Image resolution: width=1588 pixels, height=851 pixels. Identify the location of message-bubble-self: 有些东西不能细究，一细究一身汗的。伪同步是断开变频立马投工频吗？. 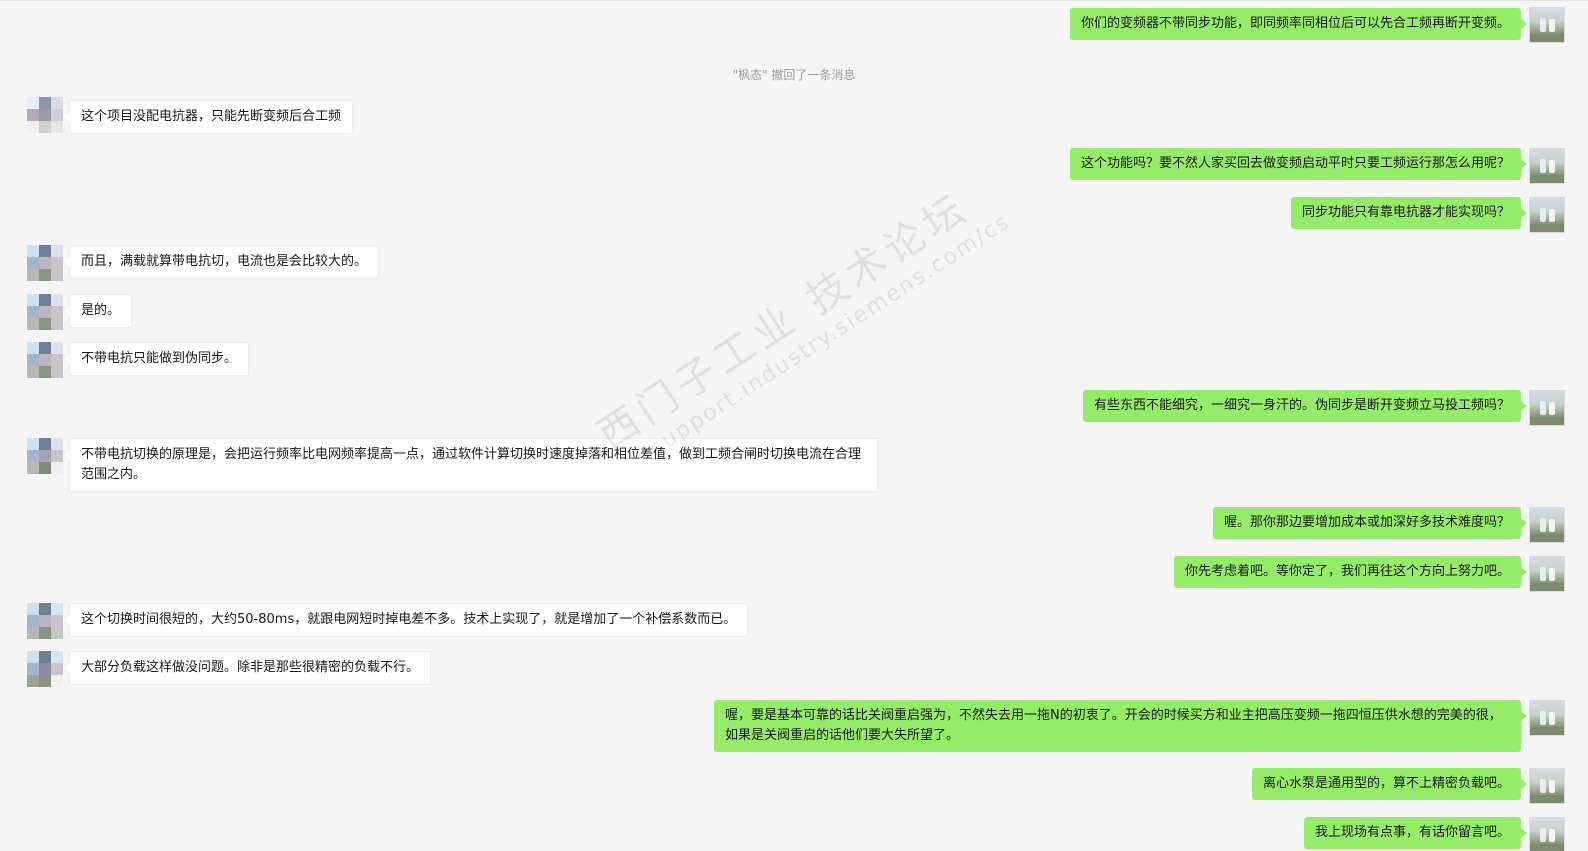
(1305, 406).